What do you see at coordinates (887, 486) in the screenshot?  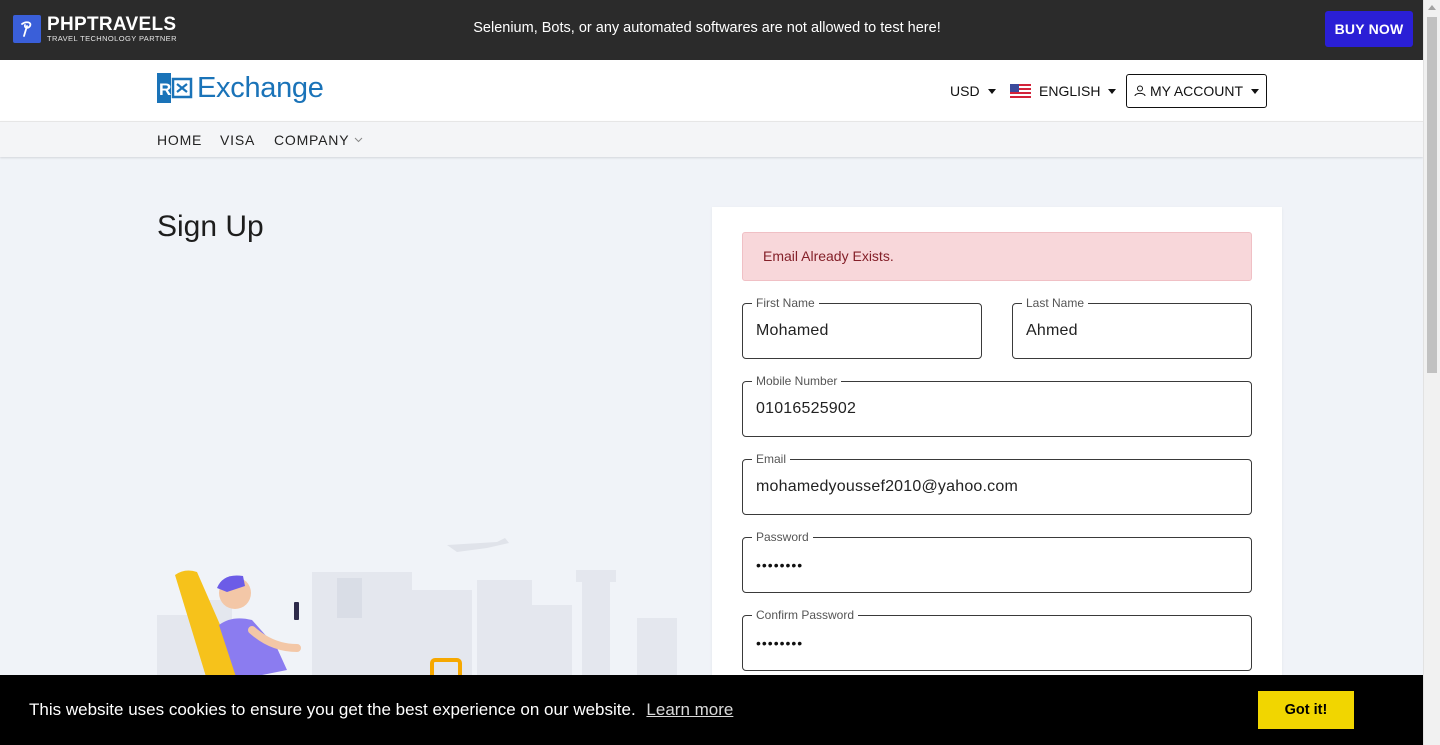 I see `email-value: mohamedyoussef2010@yahoo.com` at bounding box center [887, 486].